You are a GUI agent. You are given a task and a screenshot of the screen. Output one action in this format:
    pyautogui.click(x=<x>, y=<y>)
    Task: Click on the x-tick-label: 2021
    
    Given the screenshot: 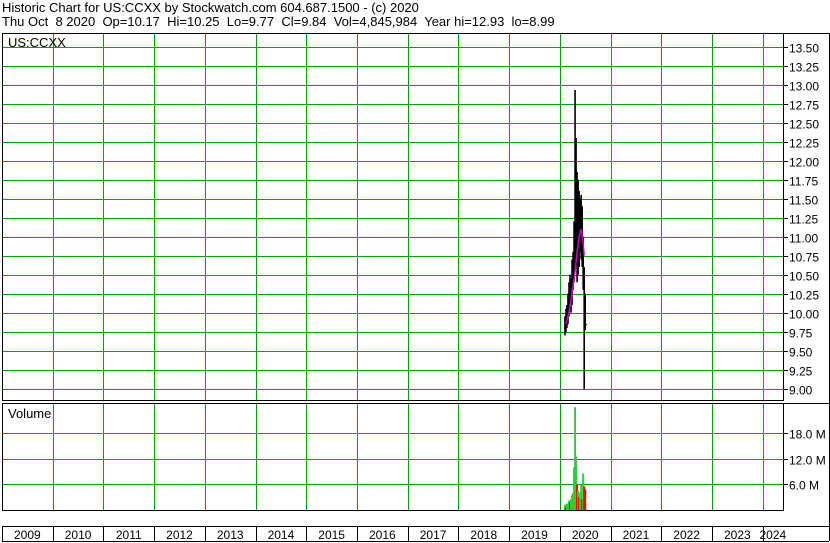 What is the action you would take?
    pyautogui.click(x=636, y=535)
    